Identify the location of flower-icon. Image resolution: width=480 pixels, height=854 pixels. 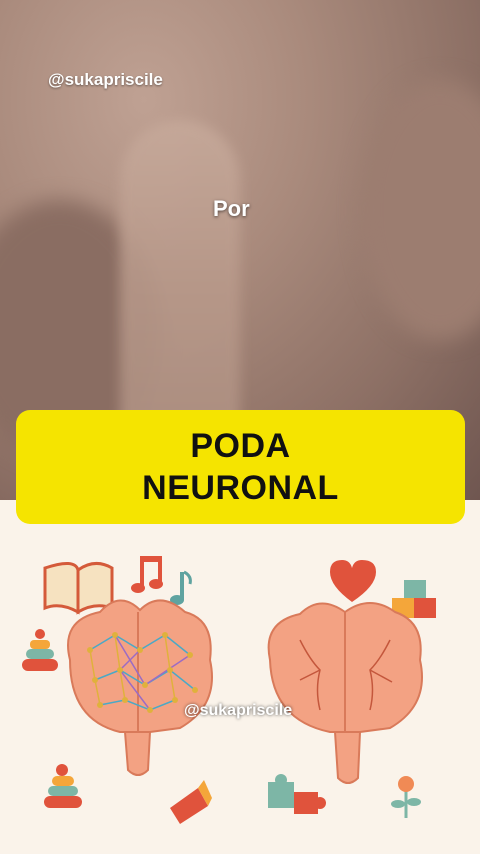
(406, 797).